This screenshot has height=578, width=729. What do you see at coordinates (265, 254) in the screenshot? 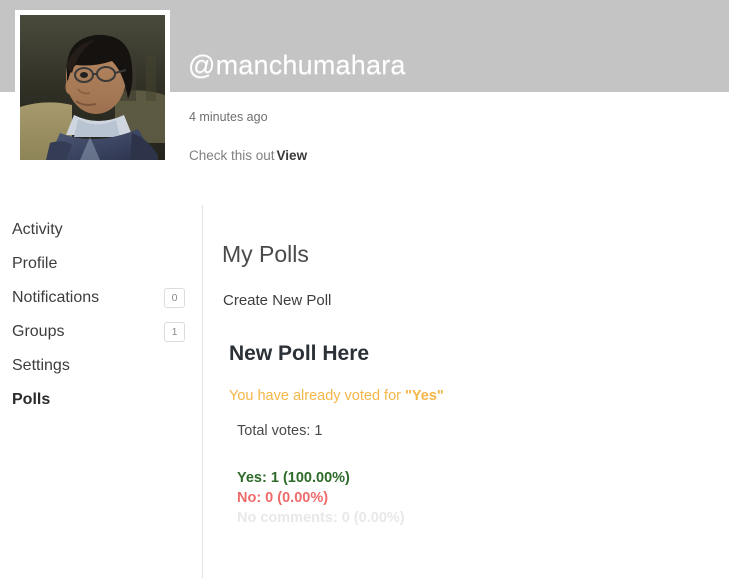
I see `page-title: My Polls` at bounding box center [265, 254].